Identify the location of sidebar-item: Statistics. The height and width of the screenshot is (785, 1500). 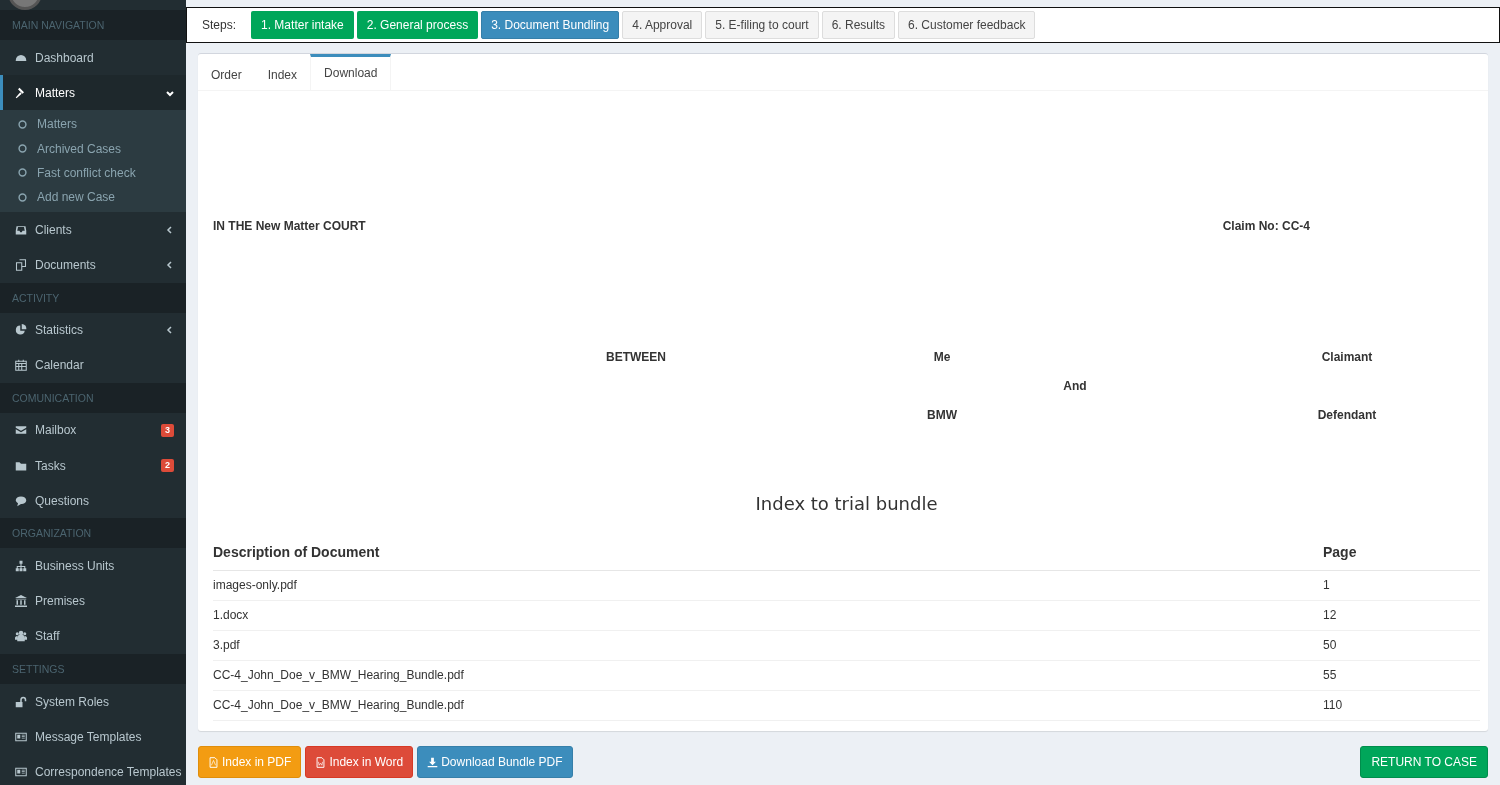
(93, 330).